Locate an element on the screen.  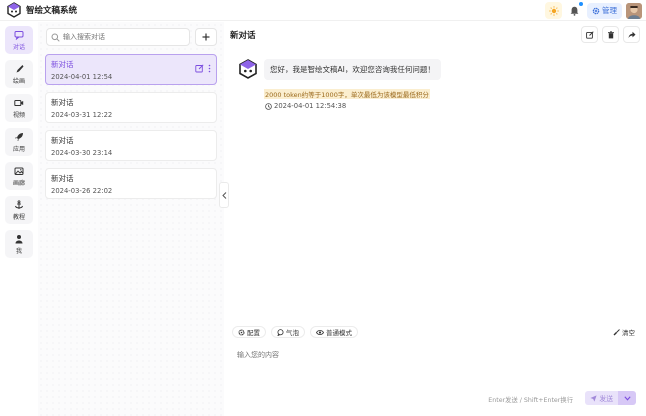
manage-button: 管理 is located at coordinates (604, 10).